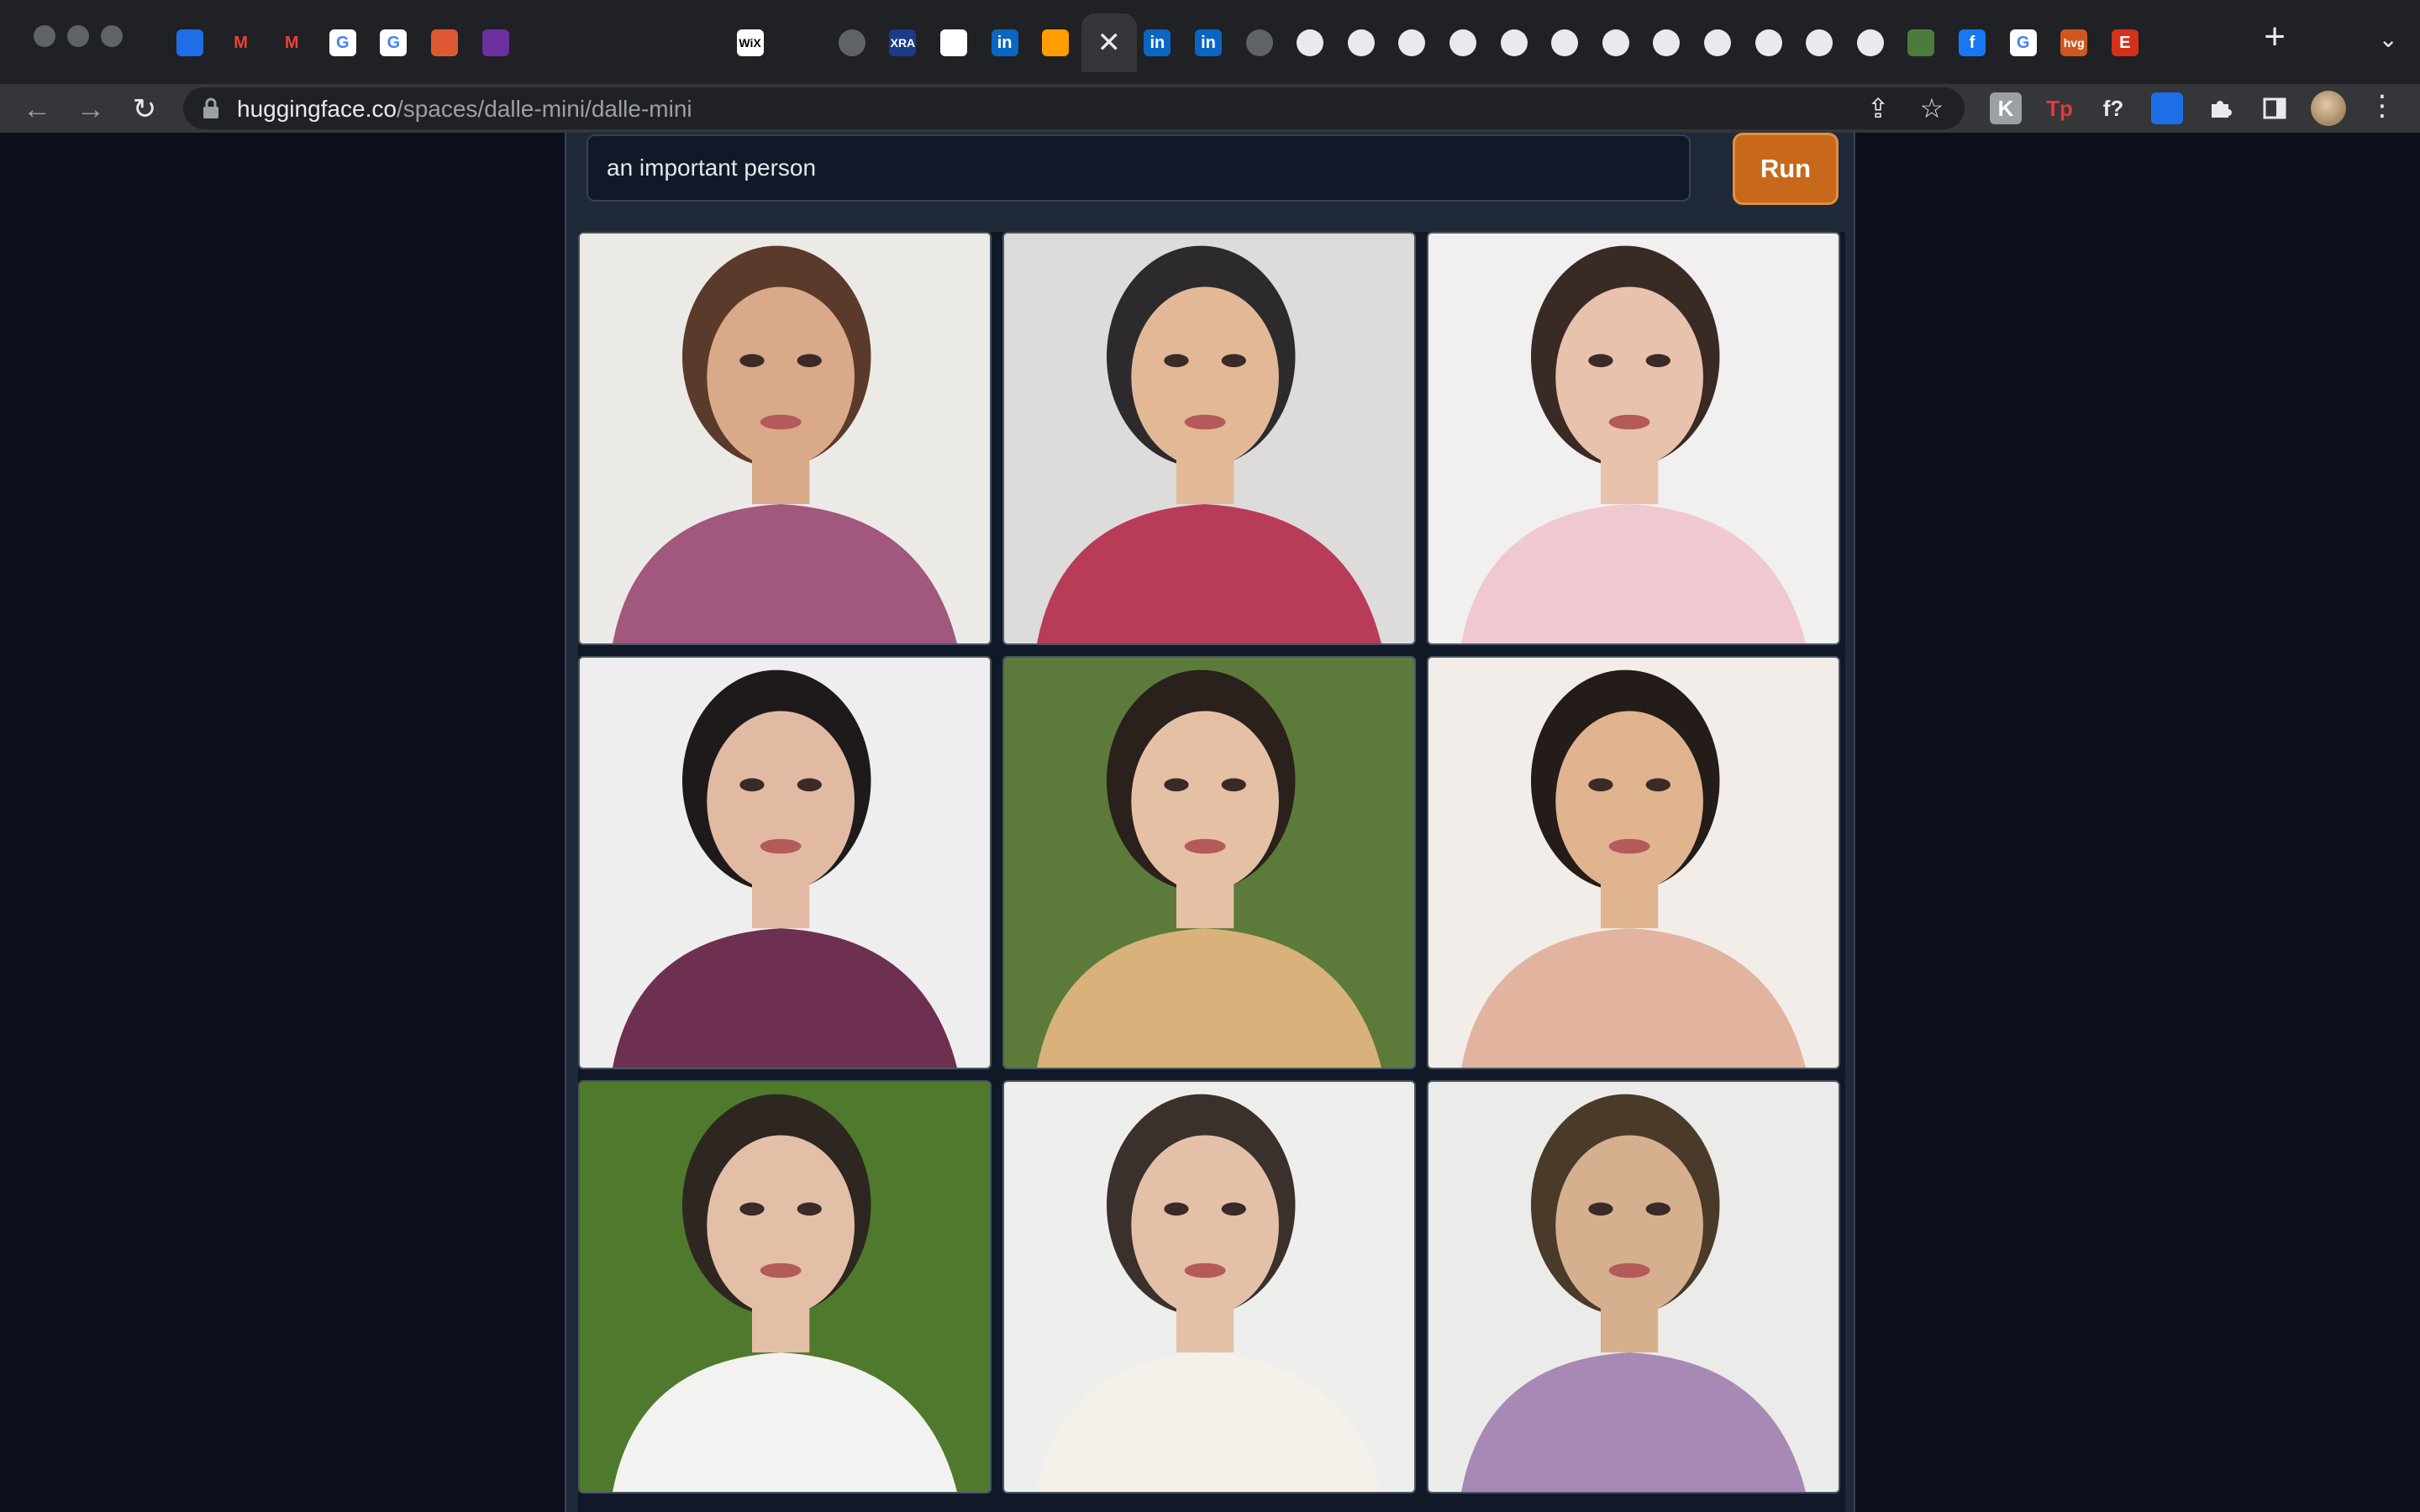 This screenshot has width=2420, height=1512. Describe the element at coordinates (1139, 168) in the screenshot. I see `prompt-input: an important person` at that location.